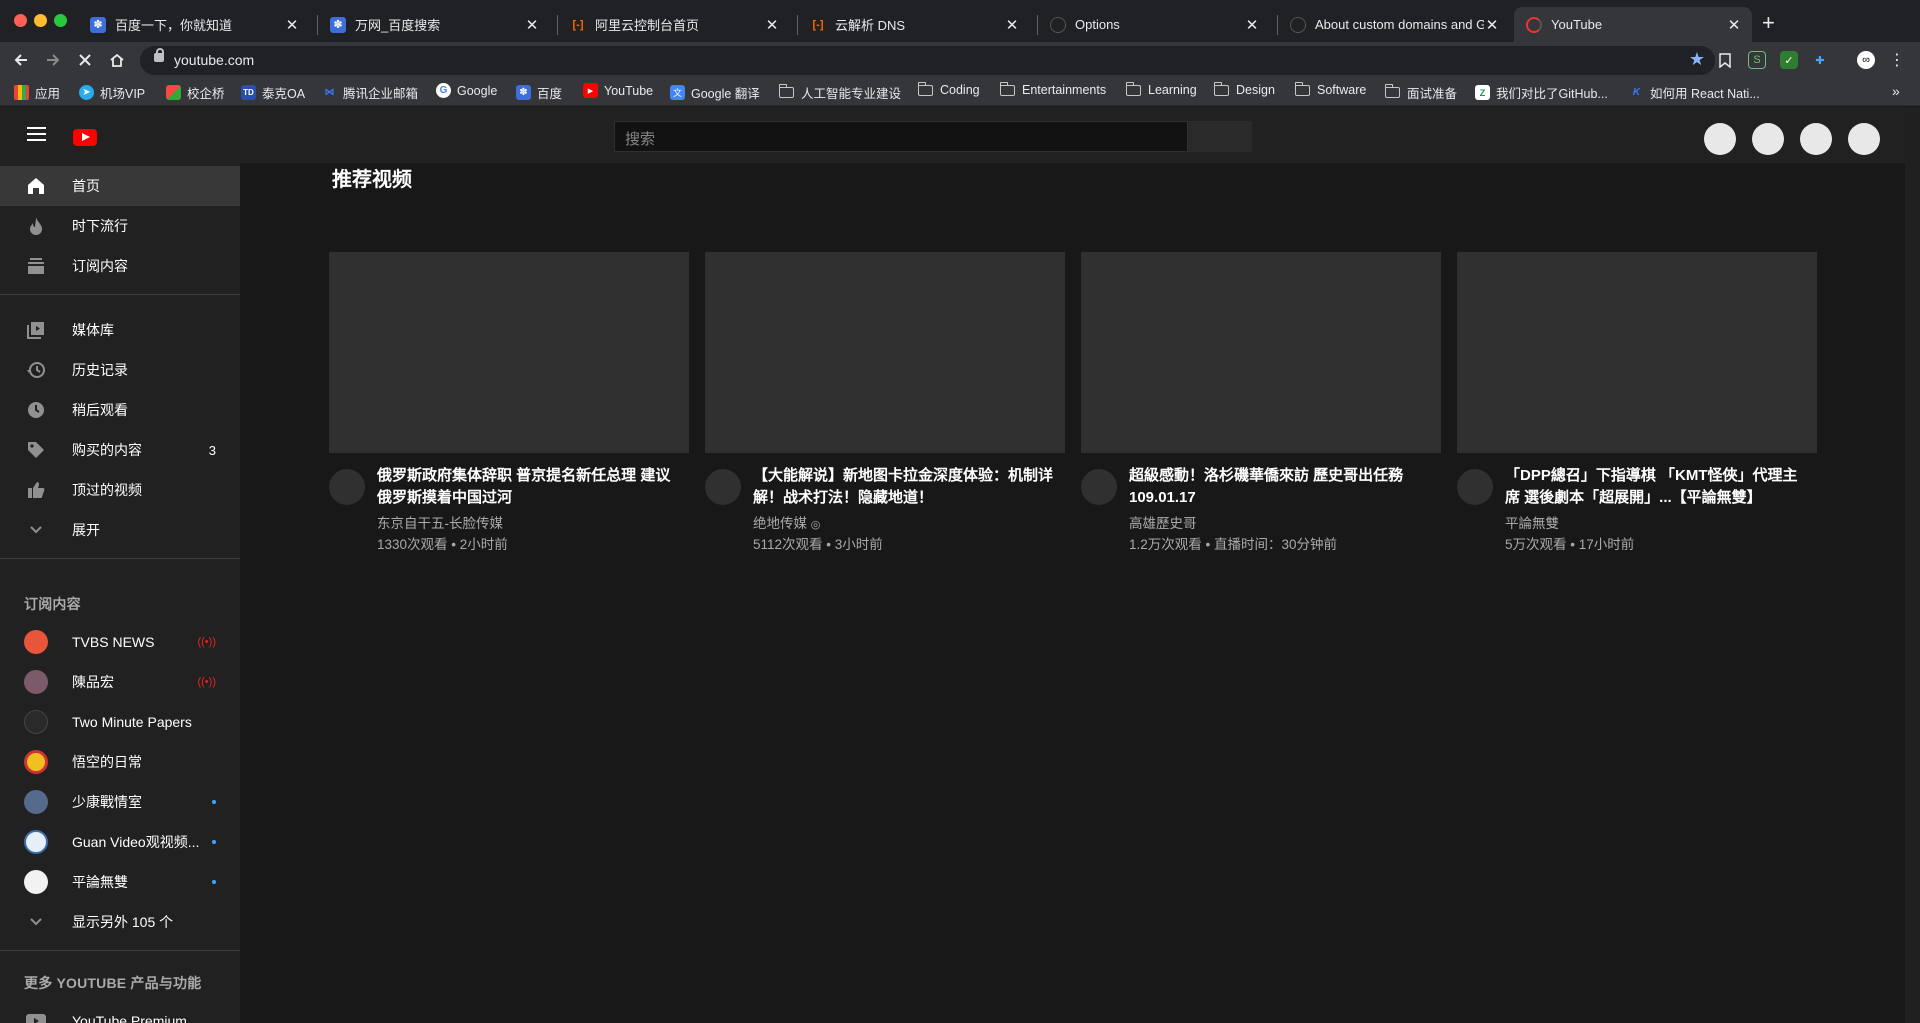 Image resolution: width=1920 pixels, height=1023 pixels. What do you see at coordinates (85, 60) in the screenshot?
I see `stop-loading-icon` at bounding box center [85, 60].